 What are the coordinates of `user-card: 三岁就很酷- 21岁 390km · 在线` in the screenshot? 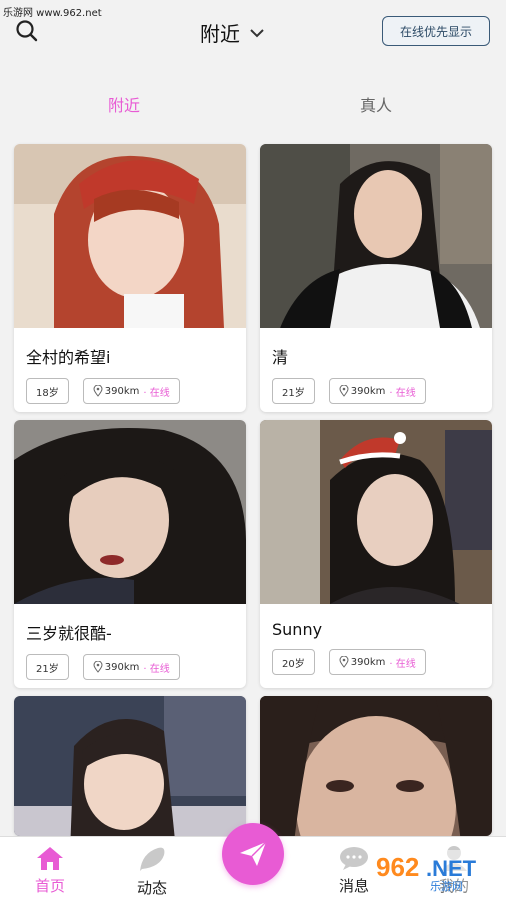 It's located at (130, 554).